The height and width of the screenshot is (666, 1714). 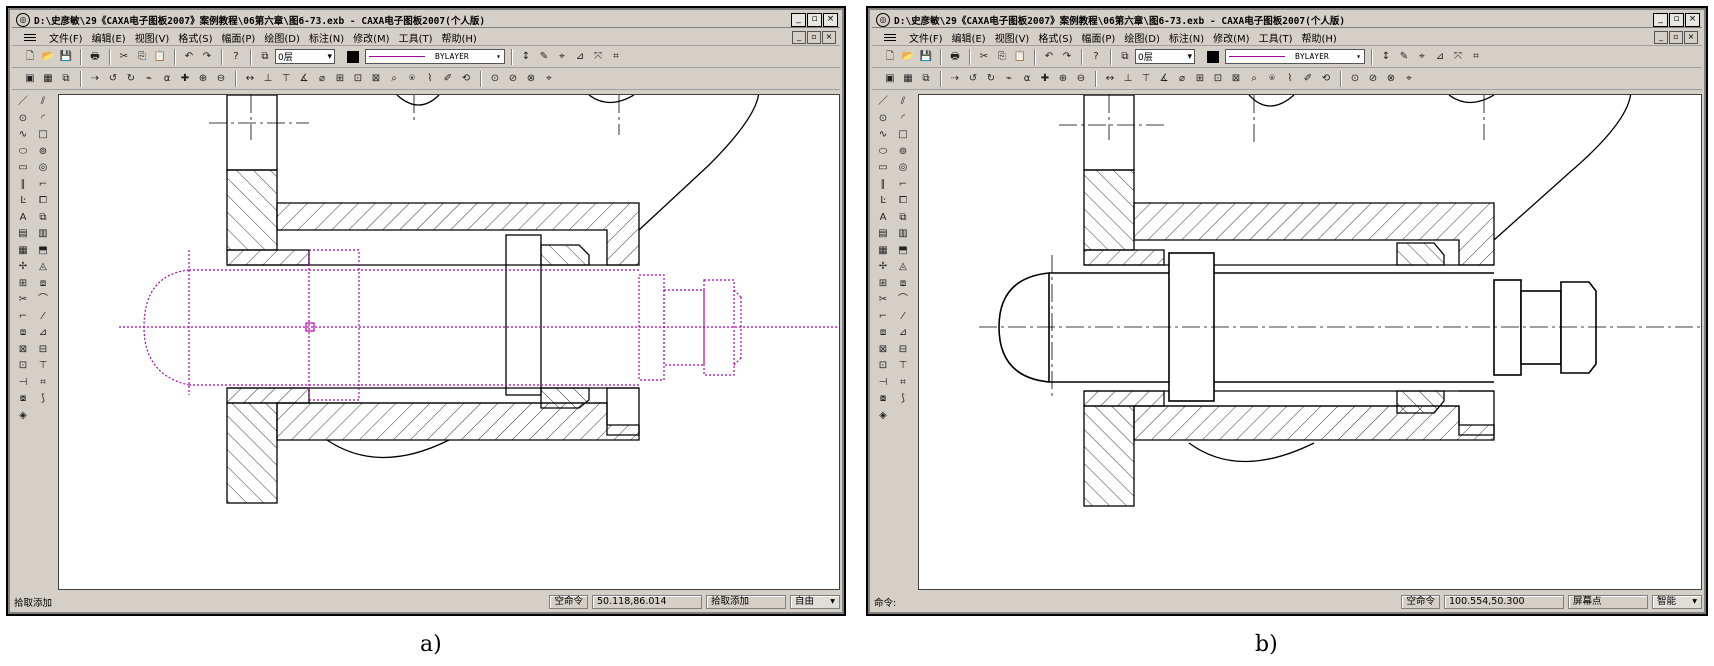 What do you see at coordinates (926, 79) in the screenshot?
I see `view-tool-icon: ⧉` at bounding box center [926, 79].